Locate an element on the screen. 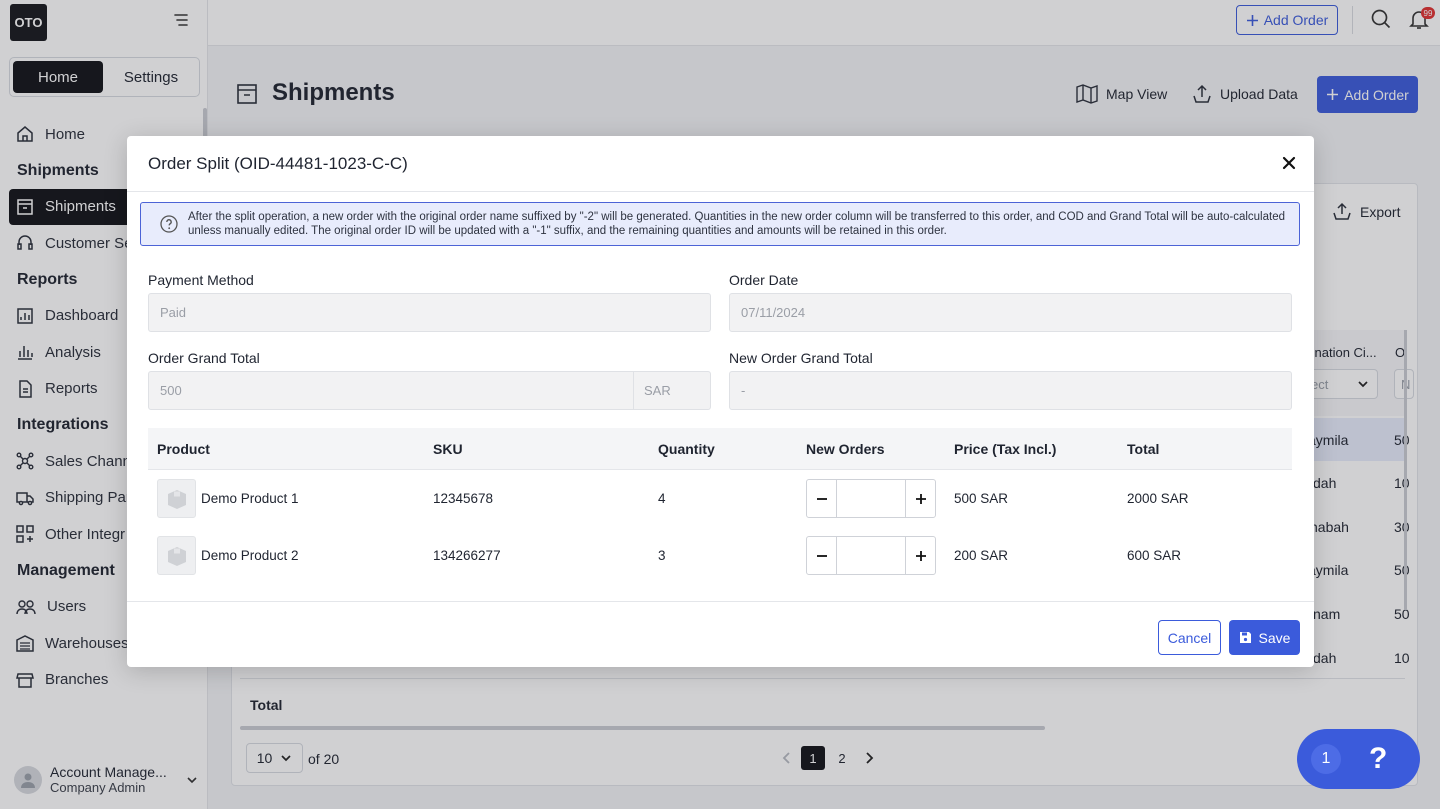 The image size is (1440, 809). modal-footer: Cancel Save is located at coordinates (720, 634).